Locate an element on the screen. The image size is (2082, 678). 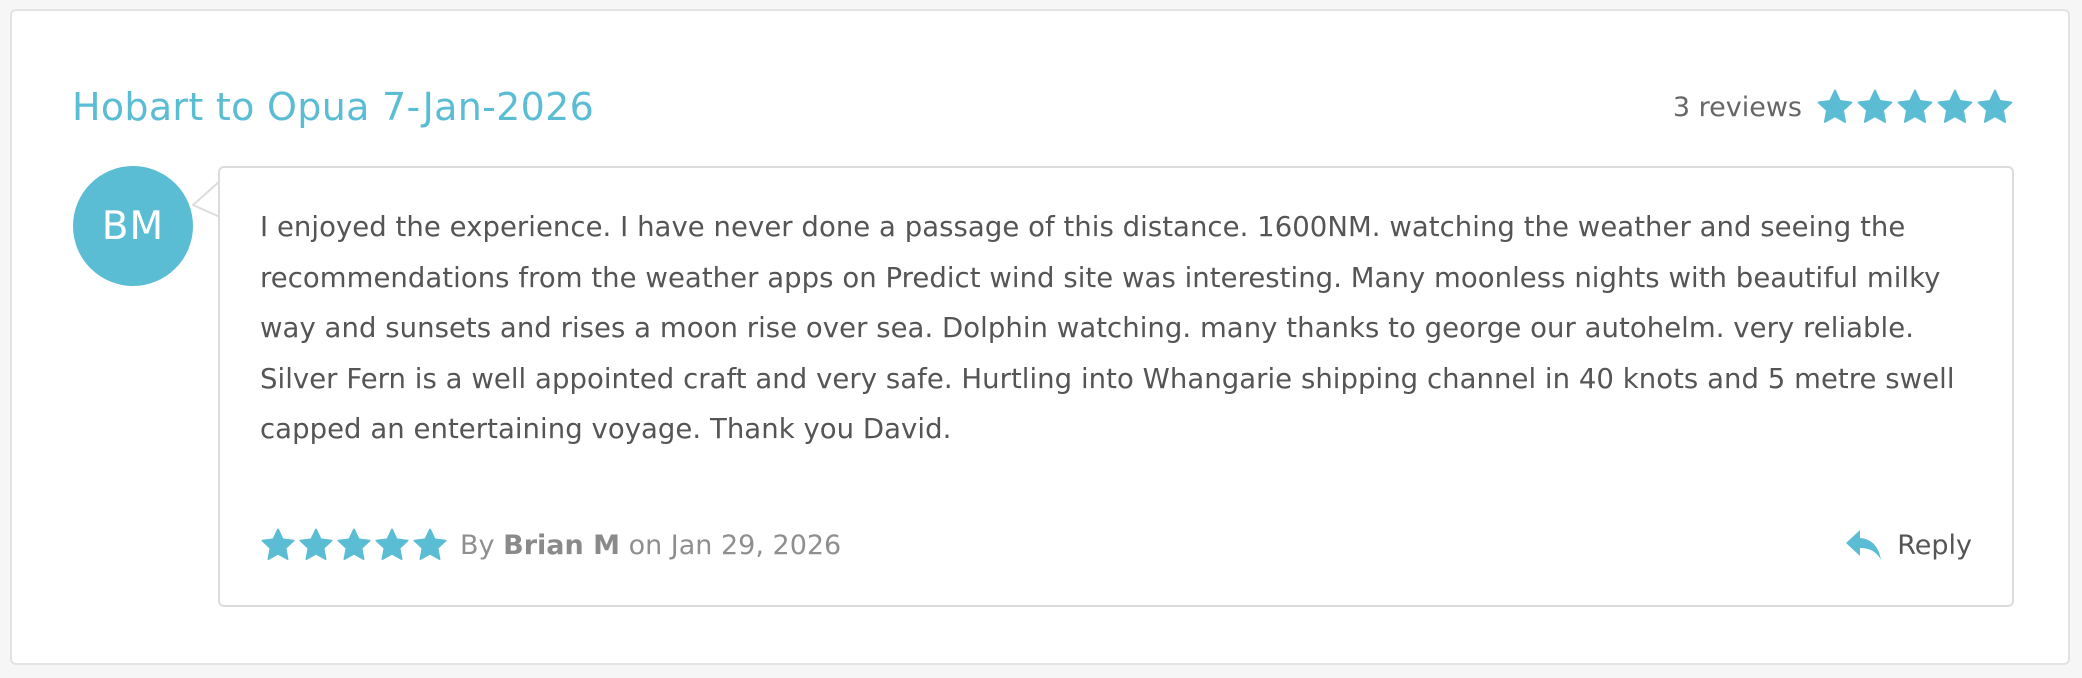
reply-button: Reply is located at coordinates (1908, 545).